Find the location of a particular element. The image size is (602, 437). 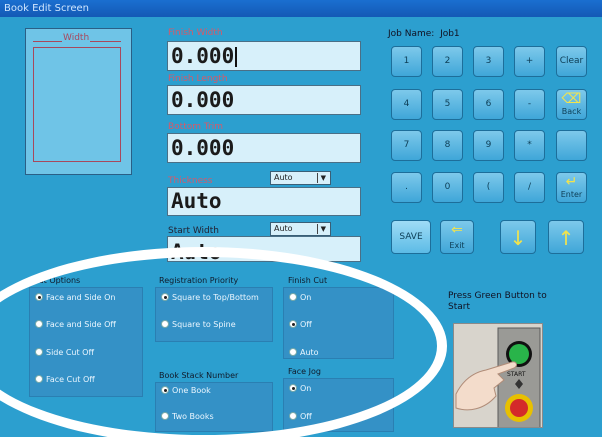

book-stack-one: One Book is located at coordinates (186, 390).